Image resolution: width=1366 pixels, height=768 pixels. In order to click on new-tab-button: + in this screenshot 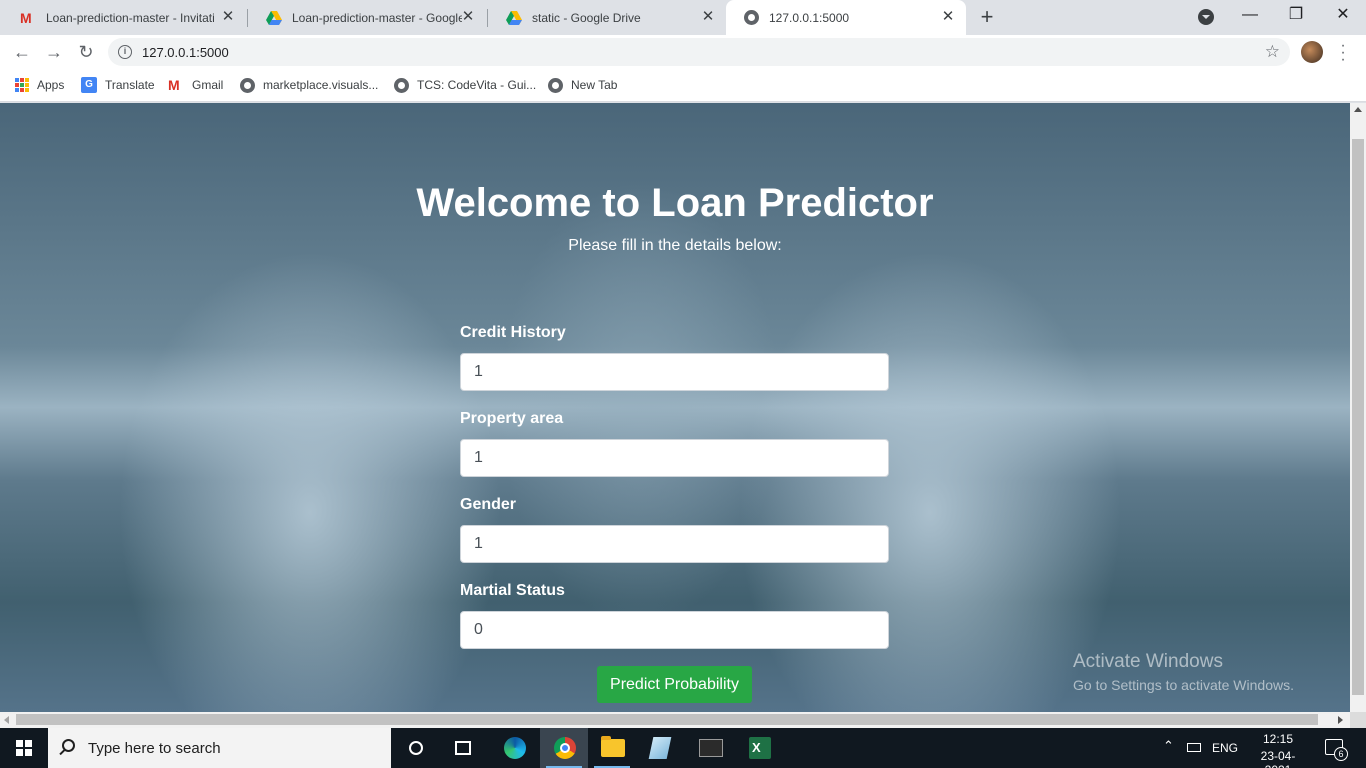, I will do `click(987, 17)`.